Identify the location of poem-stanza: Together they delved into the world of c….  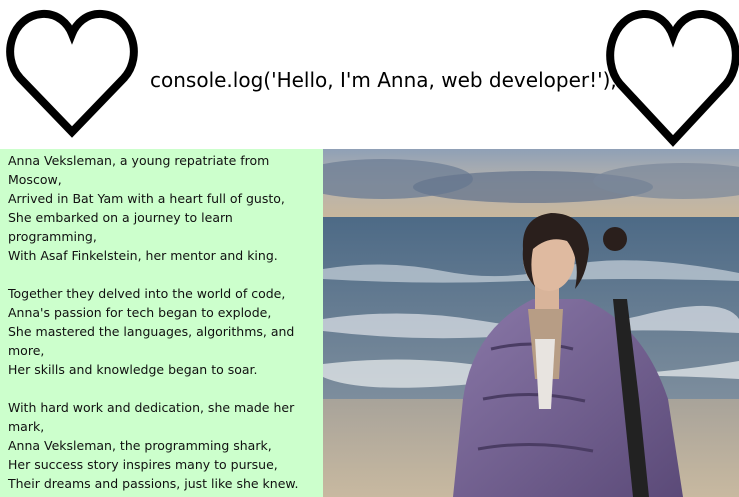
(162, 331).